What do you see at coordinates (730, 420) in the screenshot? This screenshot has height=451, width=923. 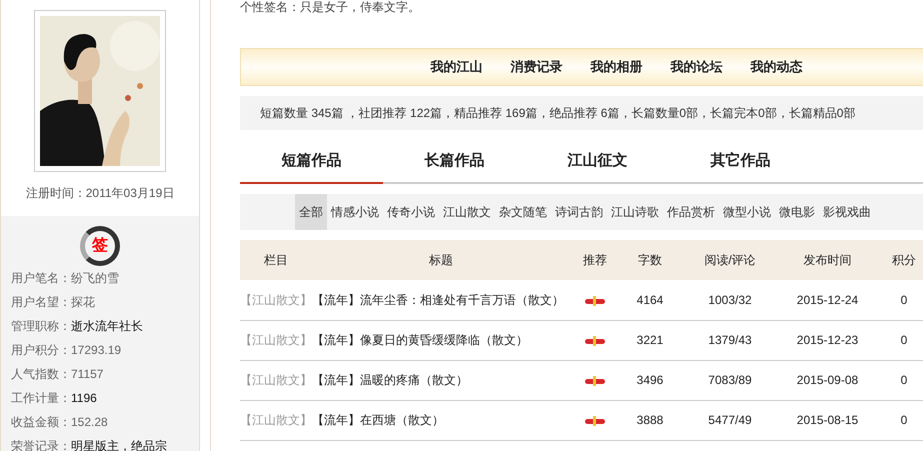 I see `table-cell: 5477/49` at bounding box center [730, 420].